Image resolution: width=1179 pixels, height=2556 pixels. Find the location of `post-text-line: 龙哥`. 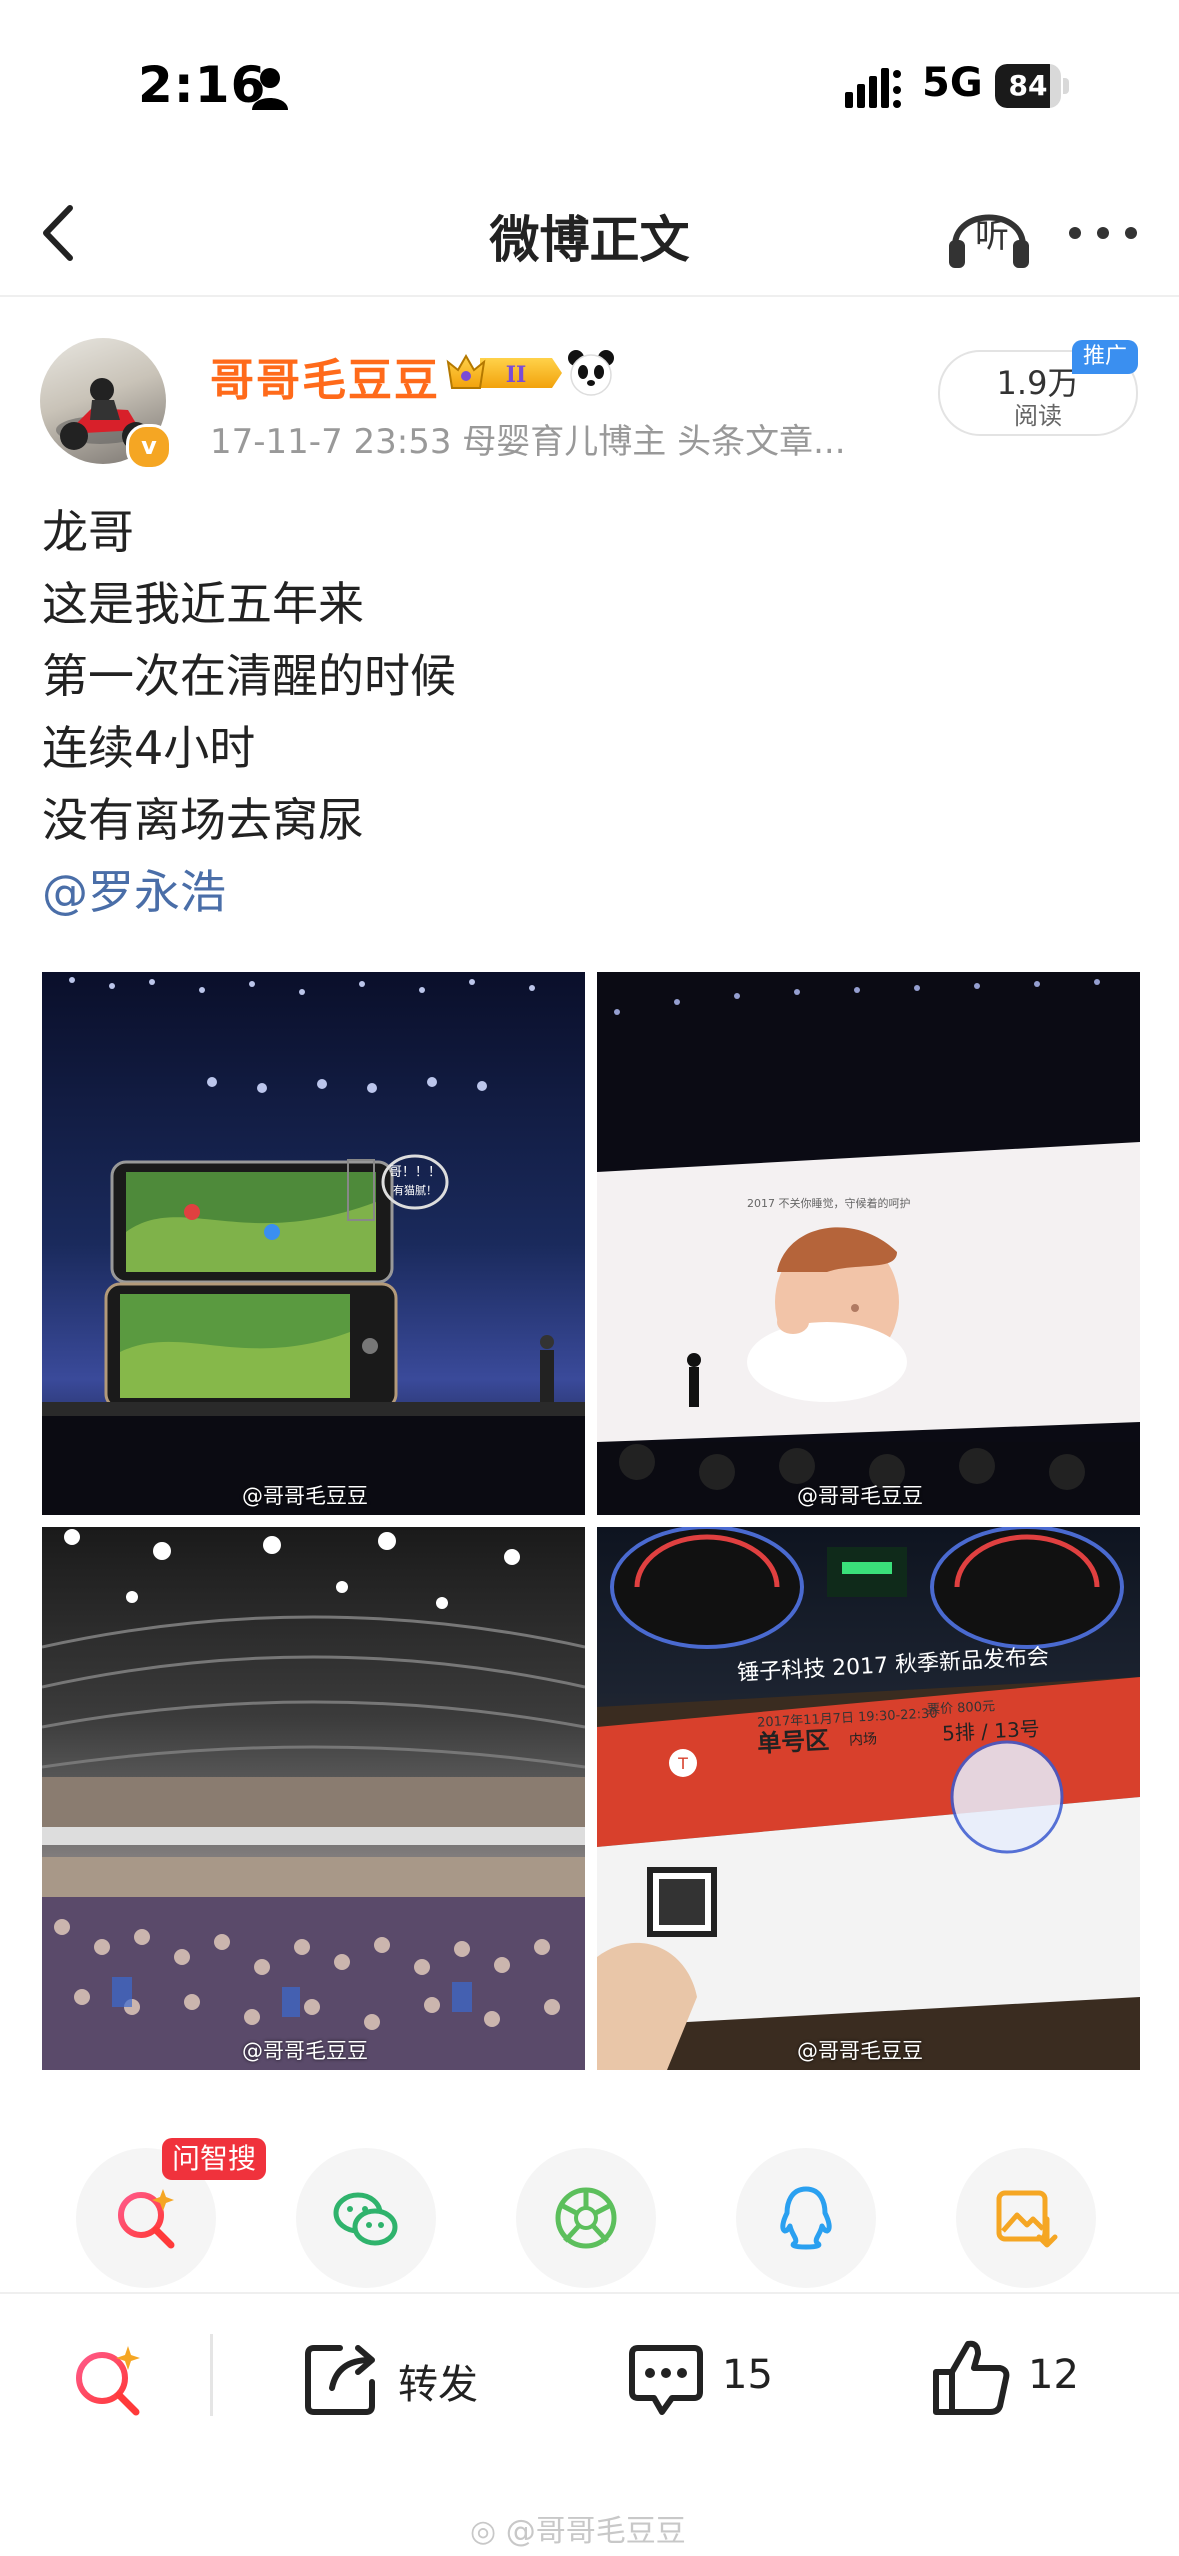

post-text-line: 龙哥 is located at coordinates (88, 532).